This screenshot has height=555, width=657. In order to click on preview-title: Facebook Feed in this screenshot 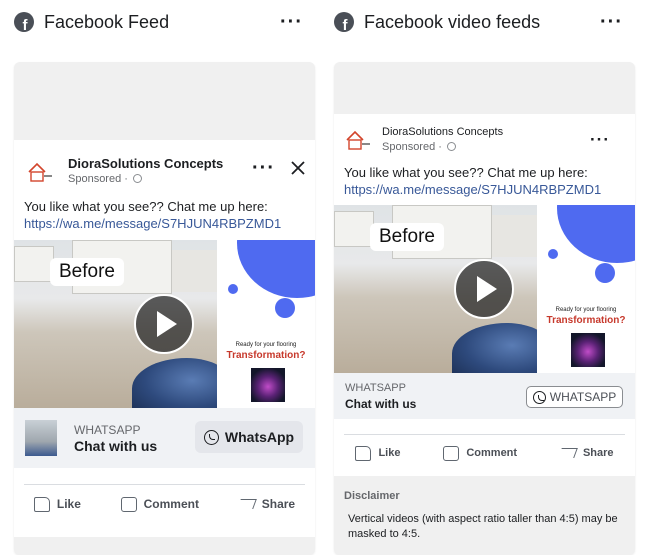, I will do `click(107, 21)`.